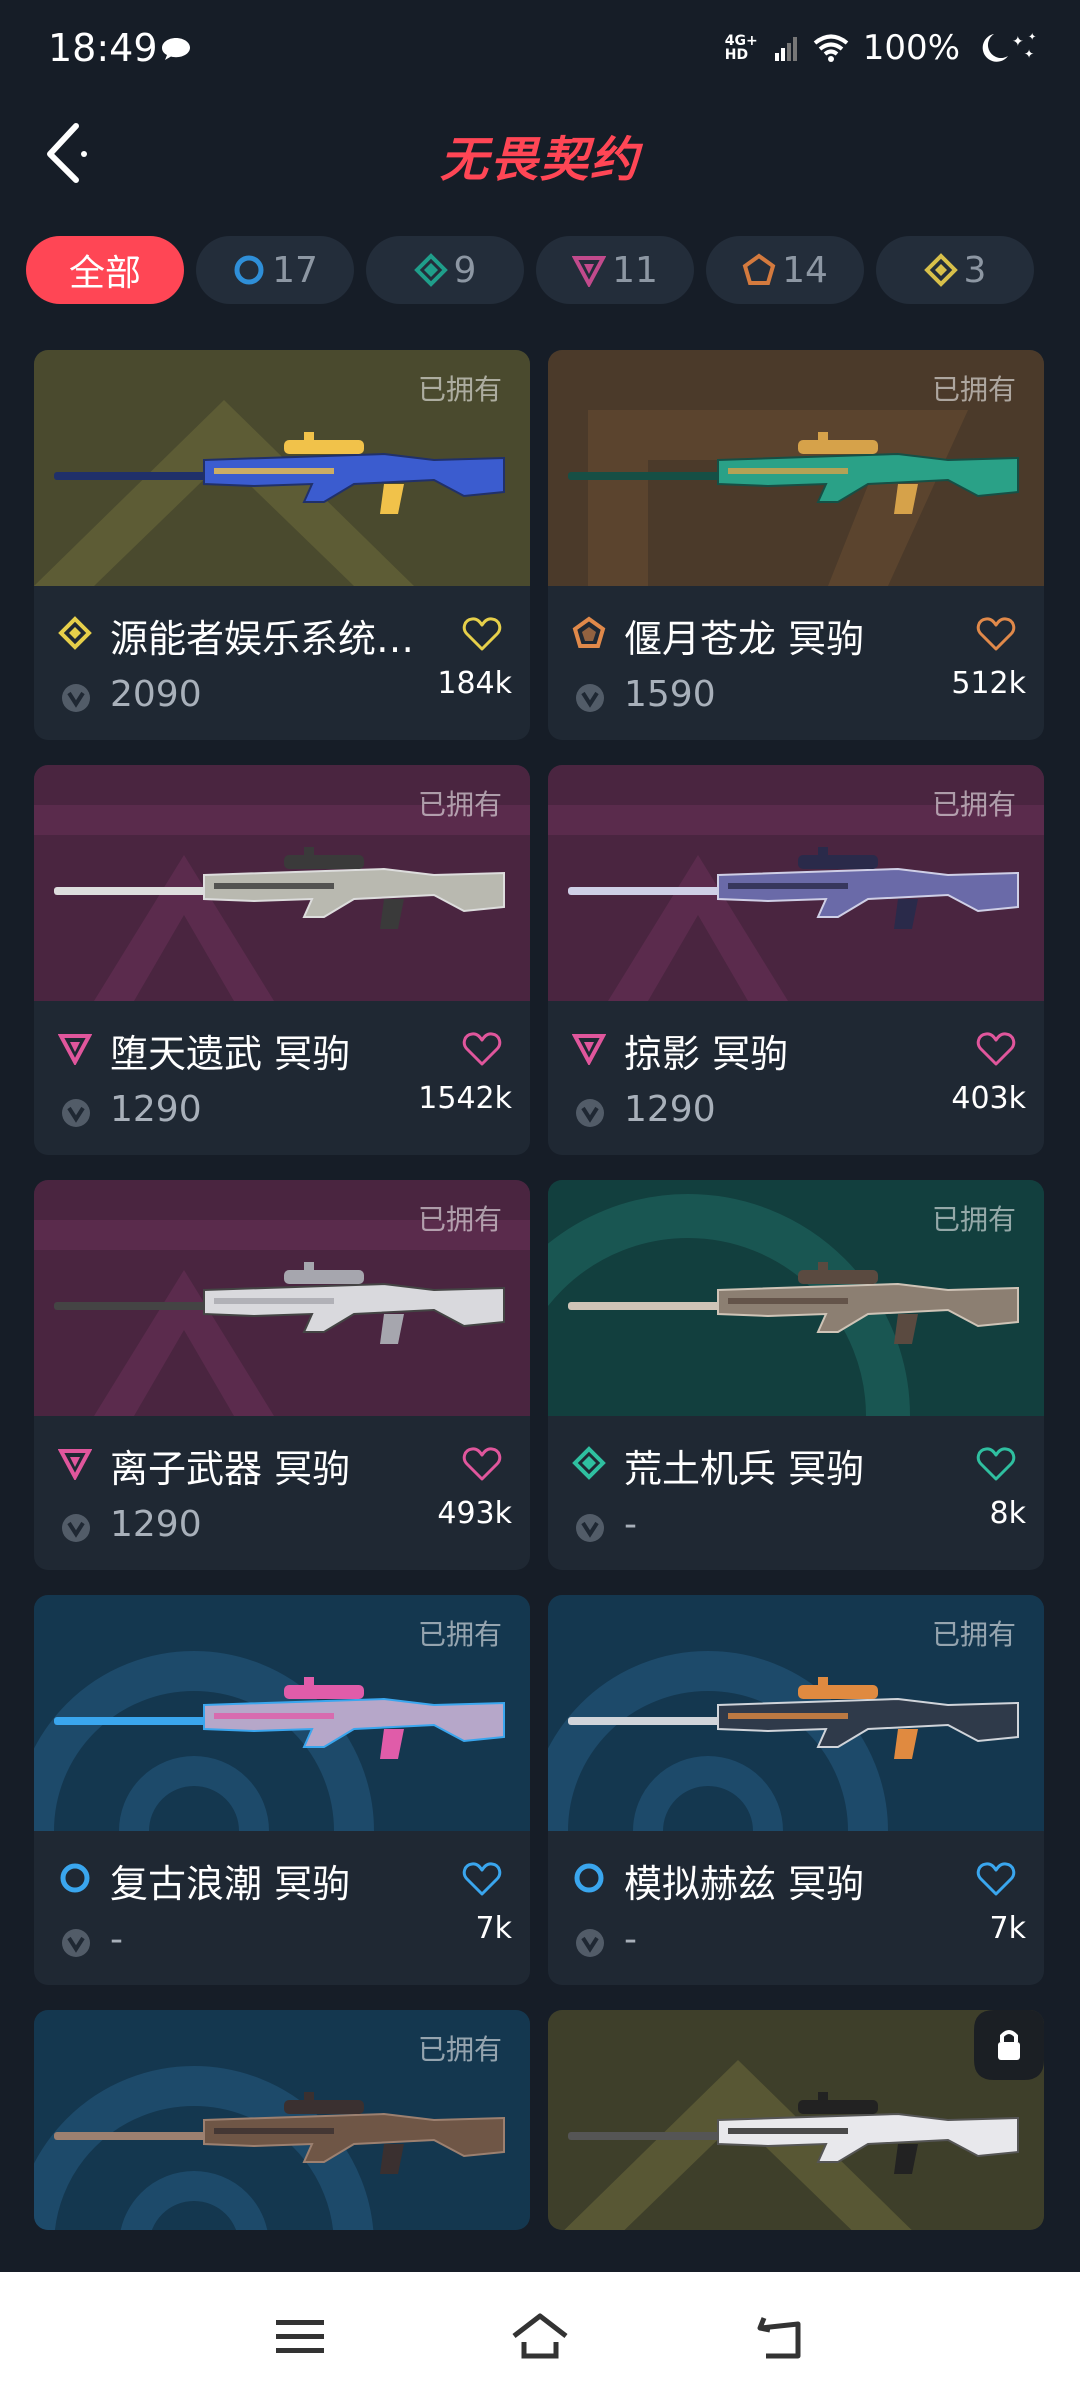  What do you see at coordinates (796, 1078) in the screenshot?
I see `card-info: 掠影 冥驹 1290 403k` at bounding box center [796, 1078].